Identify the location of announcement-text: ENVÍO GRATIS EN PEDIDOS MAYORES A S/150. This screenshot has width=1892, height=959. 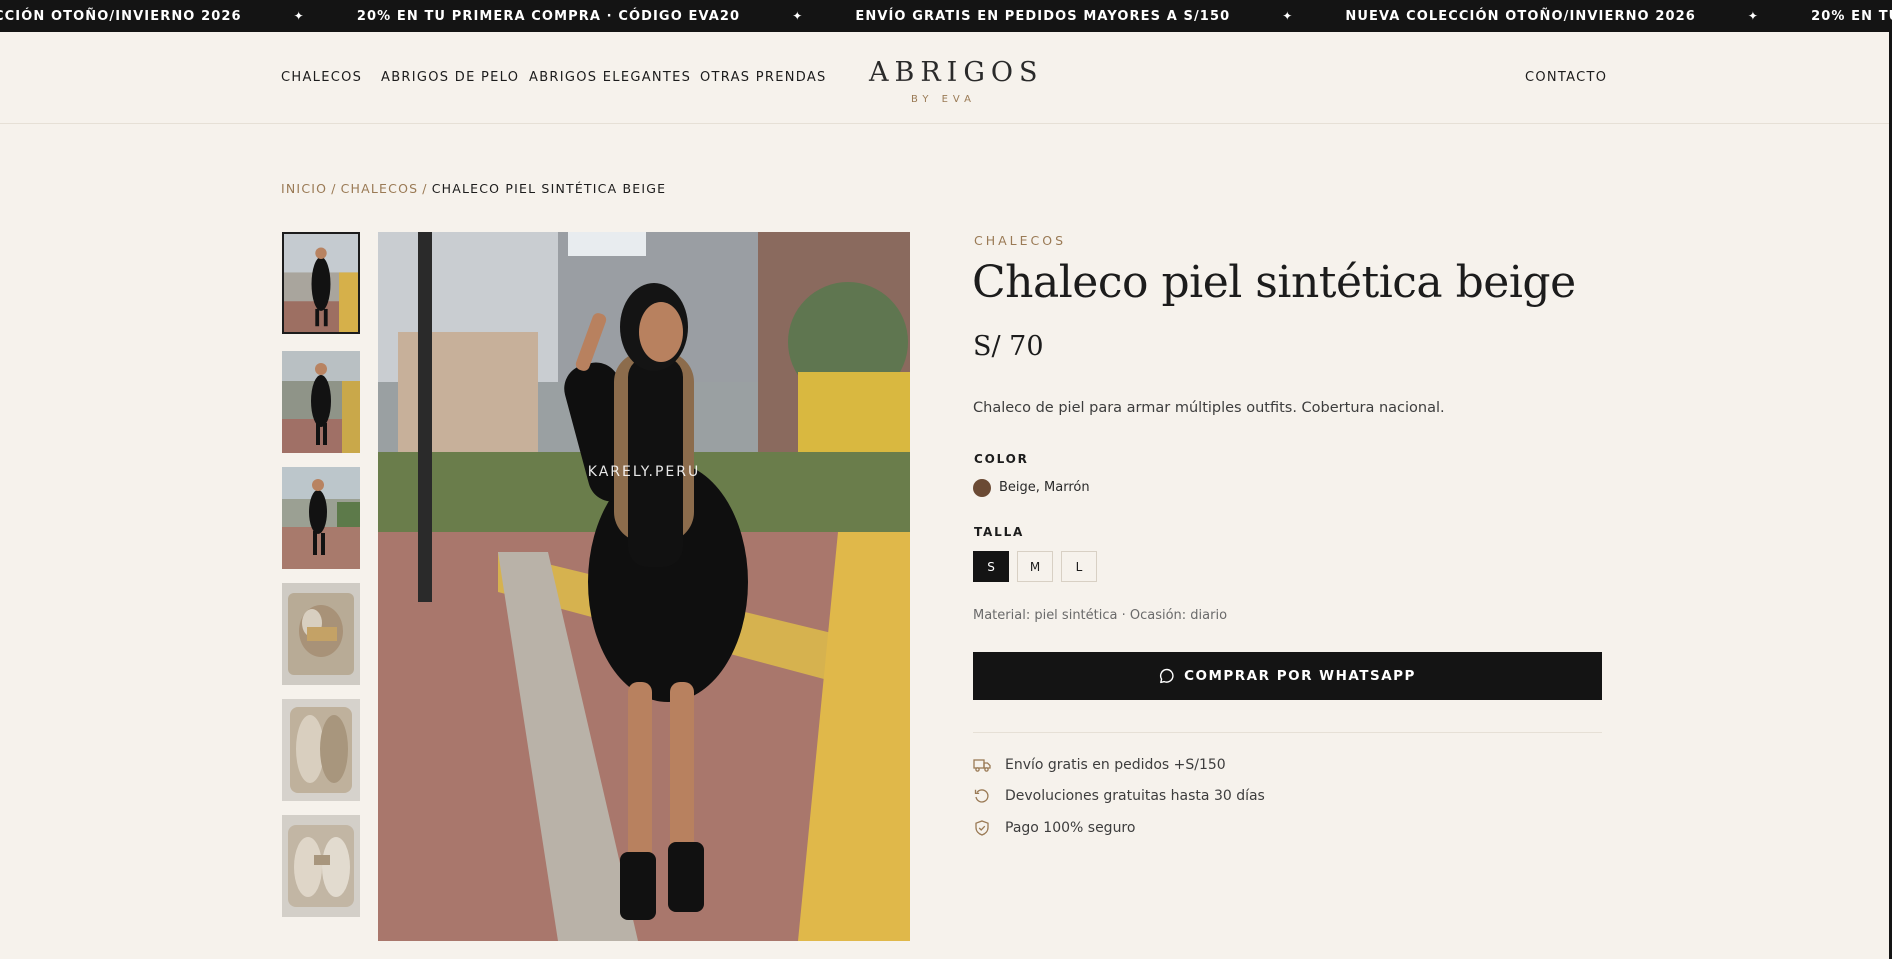
(1043, 16).